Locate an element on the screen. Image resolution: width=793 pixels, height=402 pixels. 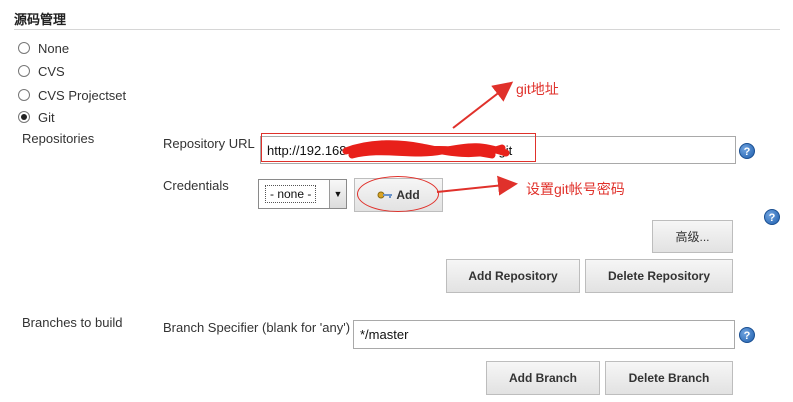
branch-specifier-input: */master is located at coordinates (544, 334).